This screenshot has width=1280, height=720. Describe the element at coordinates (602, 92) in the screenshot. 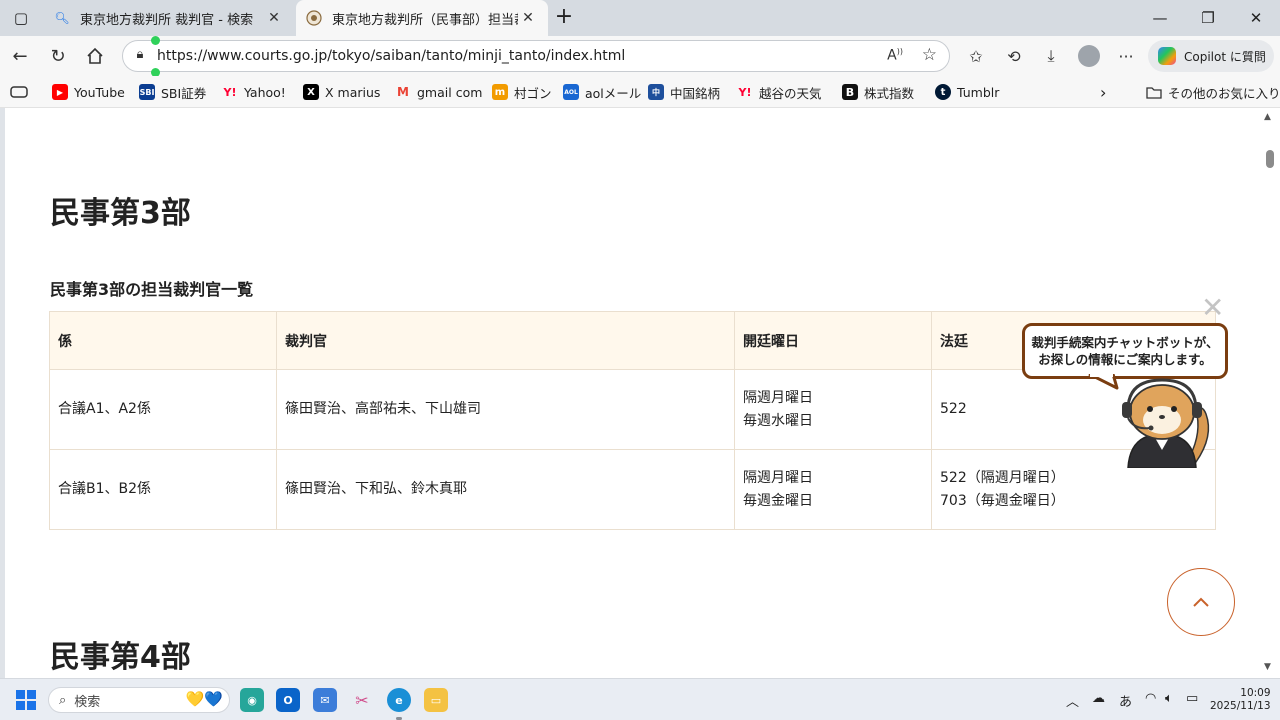

I see `bookmark-aol: AOL aolメール` at that location.